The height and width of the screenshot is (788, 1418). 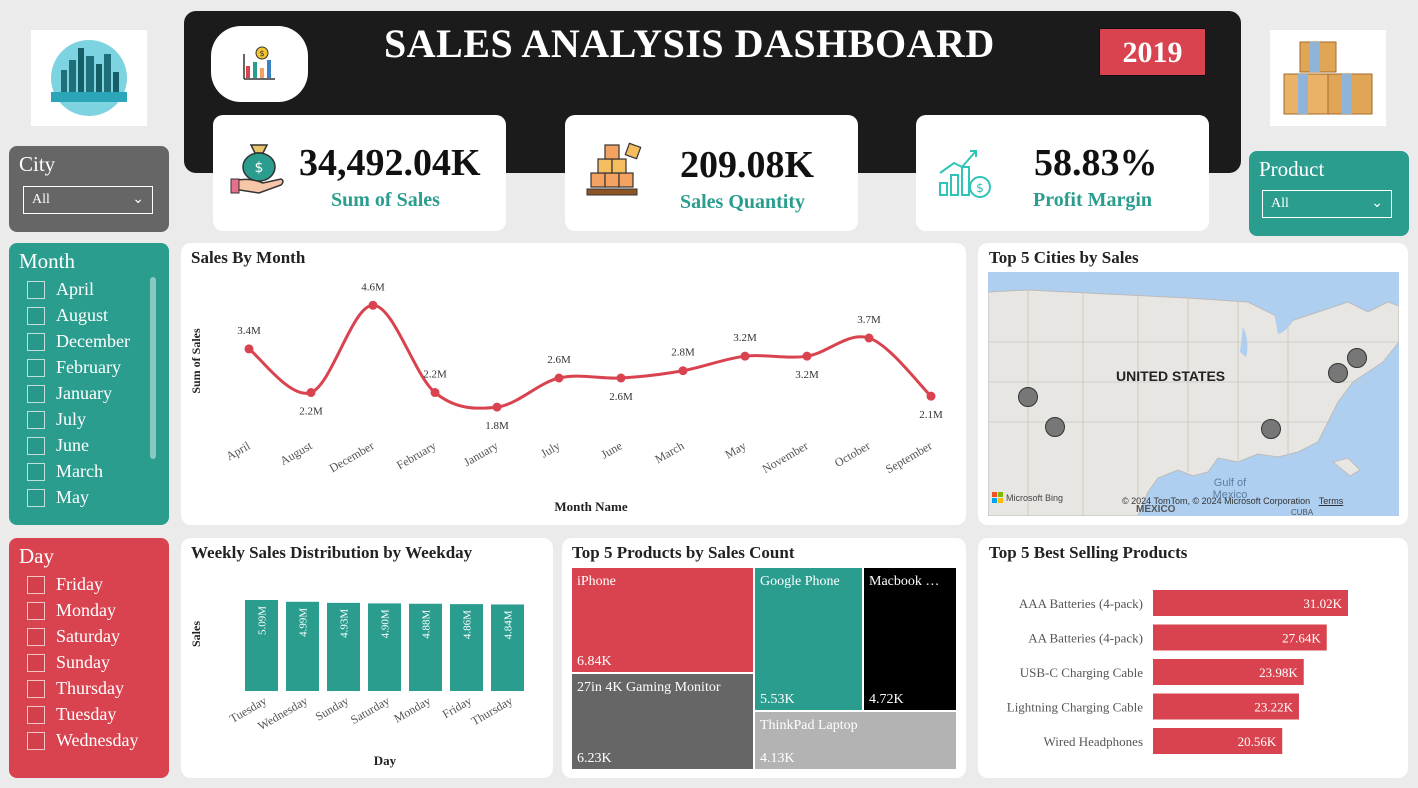 What do you see at coordinates (345, 623) in the screenshot?
I see `bar-value-label: 4.93M` at bounding box center [345, 623].